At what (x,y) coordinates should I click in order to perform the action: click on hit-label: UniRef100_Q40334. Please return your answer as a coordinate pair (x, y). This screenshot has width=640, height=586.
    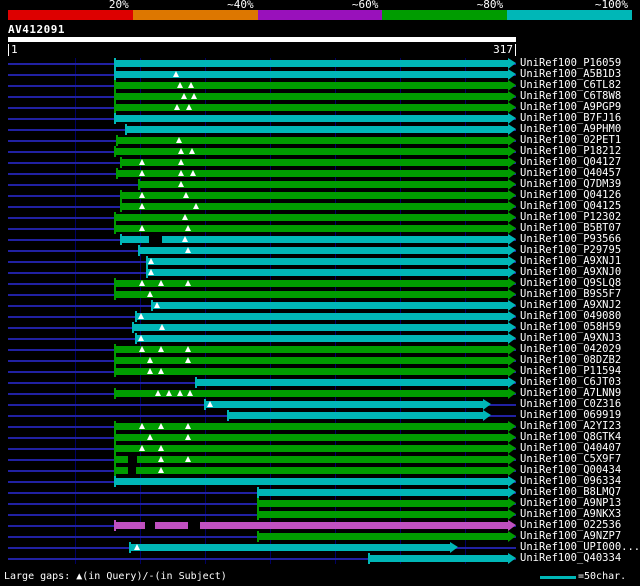
    Looking at the image, I should click on (570, 558).